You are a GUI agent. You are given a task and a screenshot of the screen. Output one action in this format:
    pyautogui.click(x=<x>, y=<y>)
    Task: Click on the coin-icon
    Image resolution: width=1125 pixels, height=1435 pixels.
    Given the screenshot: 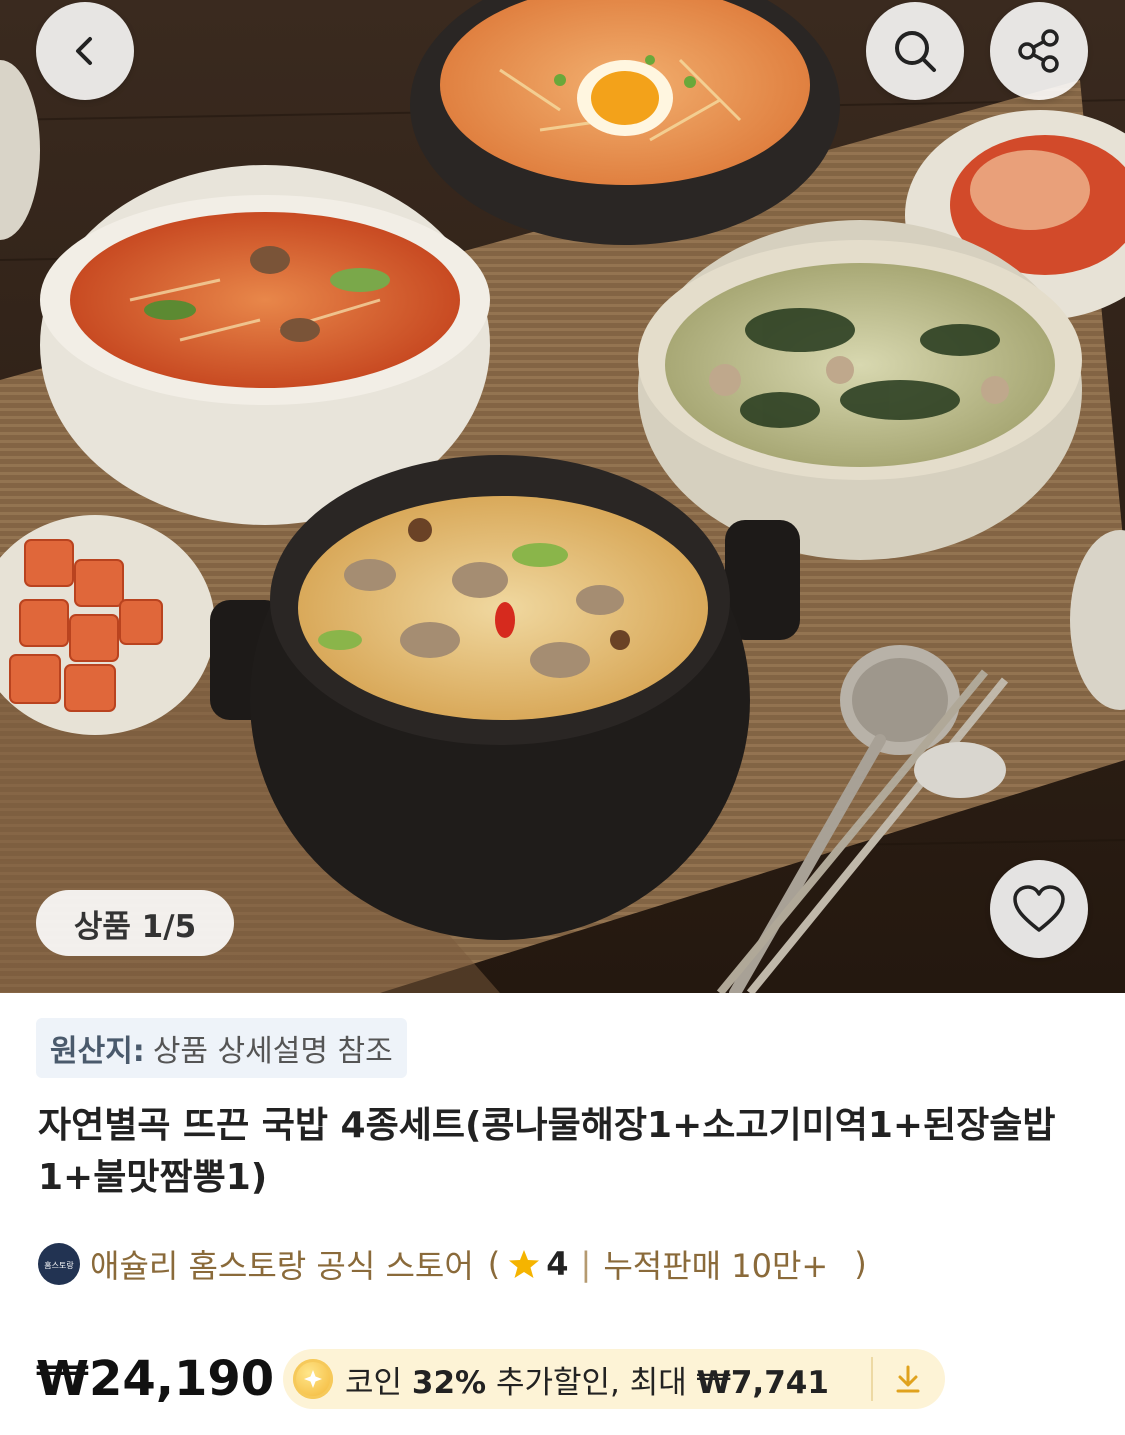 What is the action you would take?
    pyautogui.click(x=313, y=1379)
    